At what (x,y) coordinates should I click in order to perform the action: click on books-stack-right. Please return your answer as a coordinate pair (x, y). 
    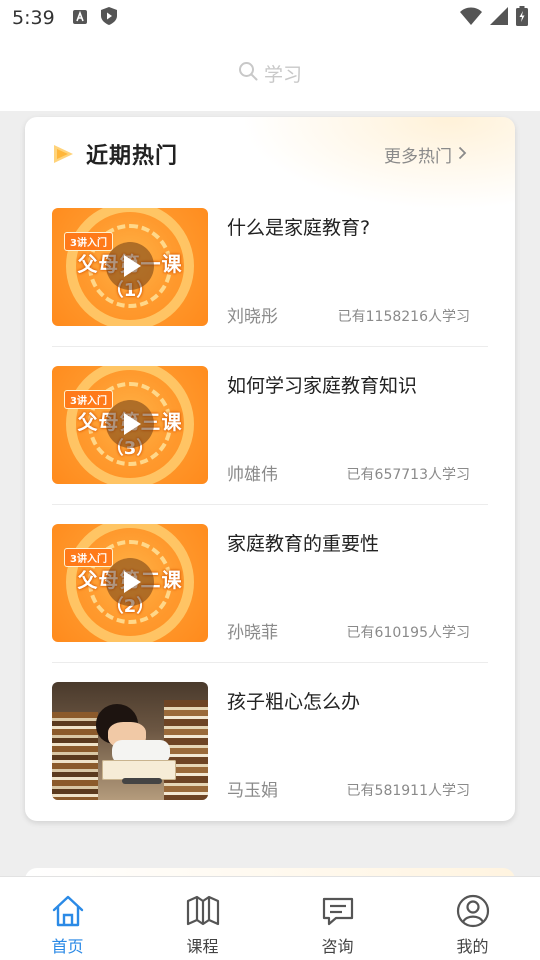
    Looking at the image, I should click on (186, 750).